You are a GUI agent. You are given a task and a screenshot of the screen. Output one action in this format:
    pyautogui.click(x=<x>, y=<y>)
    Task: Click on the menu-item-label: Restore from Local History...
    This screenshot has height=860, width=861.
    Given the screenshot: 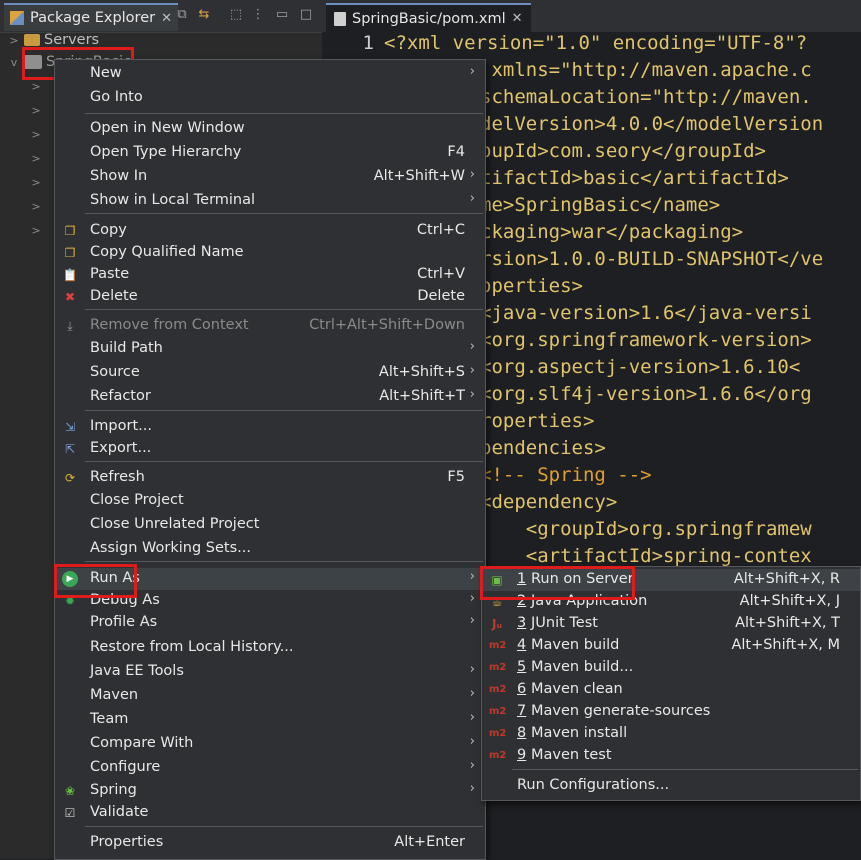 What is the action you would take?
    pyautogui.click(x=192, y=647)
    